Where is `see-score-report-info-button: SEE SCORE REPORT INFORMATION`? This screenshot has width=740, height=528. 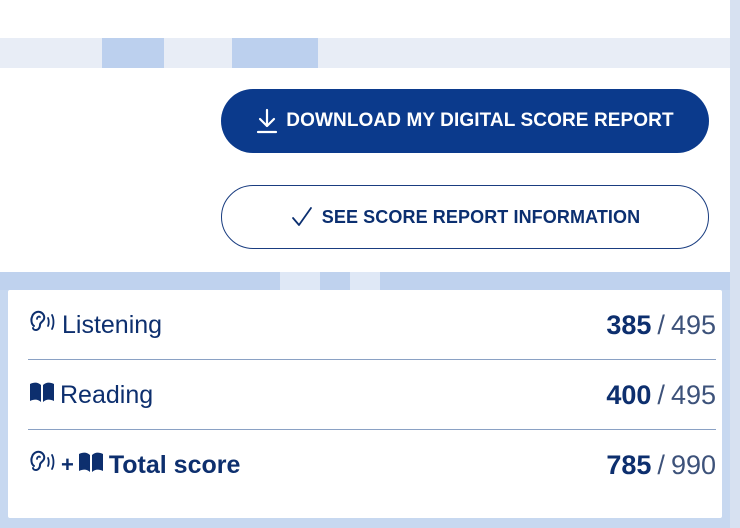 see-score-report-info-button: SEE SCORE REPORT INFORMATION is located at coordinates (465, 217).